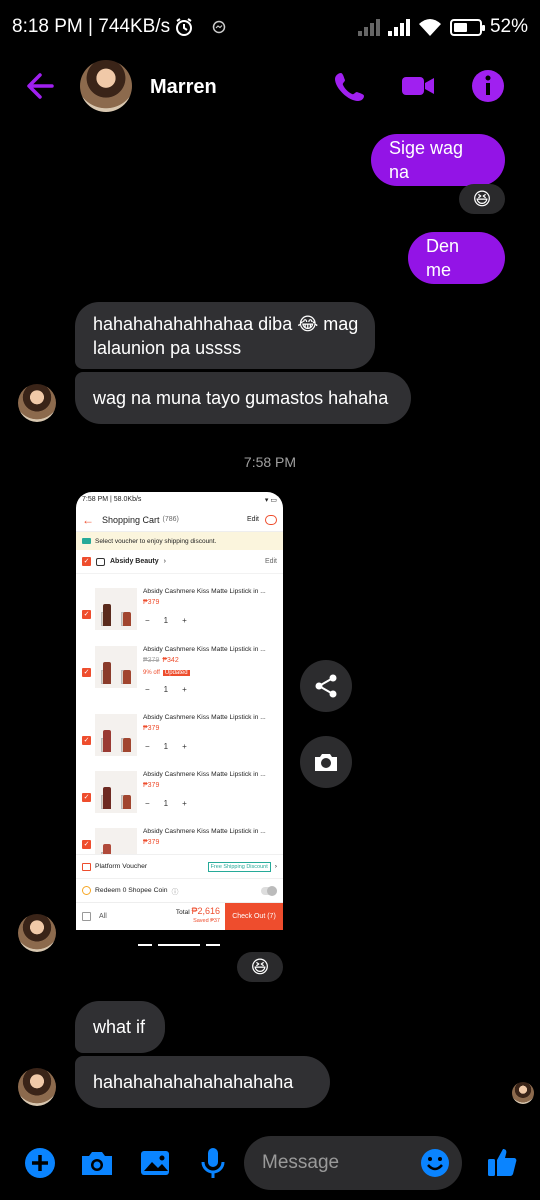 This screenshot has width=540, height=1200. Describe the element at coordinates (131, 890) in the screenshot. I see `shot-redeem-label: Redeem 0 Shopee Coin` at that location.